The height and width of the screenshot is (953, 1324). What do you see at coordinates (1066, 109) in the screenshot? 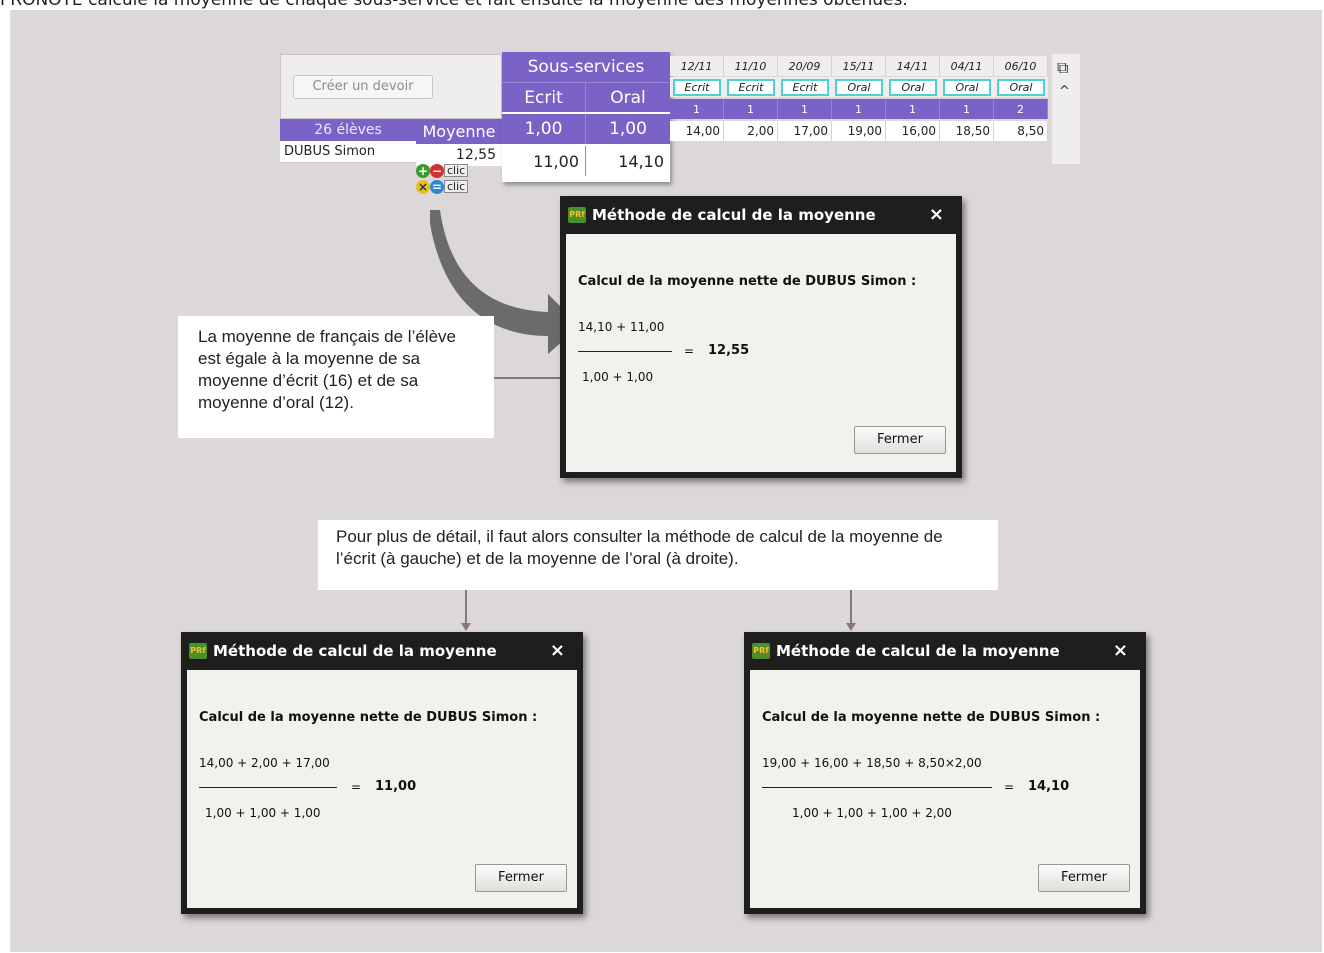
I see `grid-right-rail: ⧉ ^` at bounding box center [1066, 109].